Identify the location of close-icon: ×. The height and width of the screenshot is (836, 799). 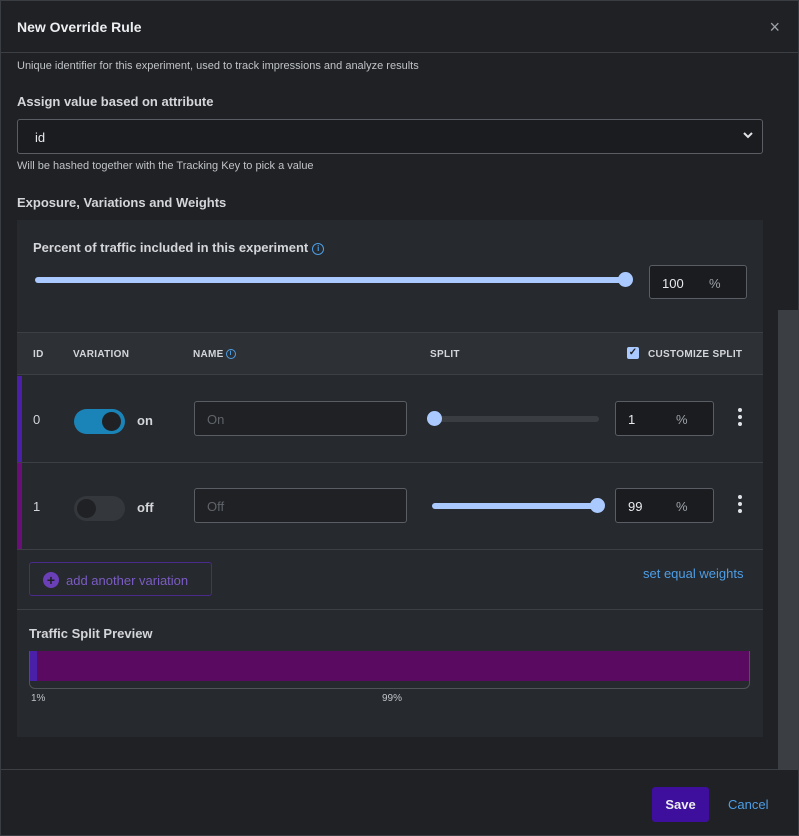
(774, 27).